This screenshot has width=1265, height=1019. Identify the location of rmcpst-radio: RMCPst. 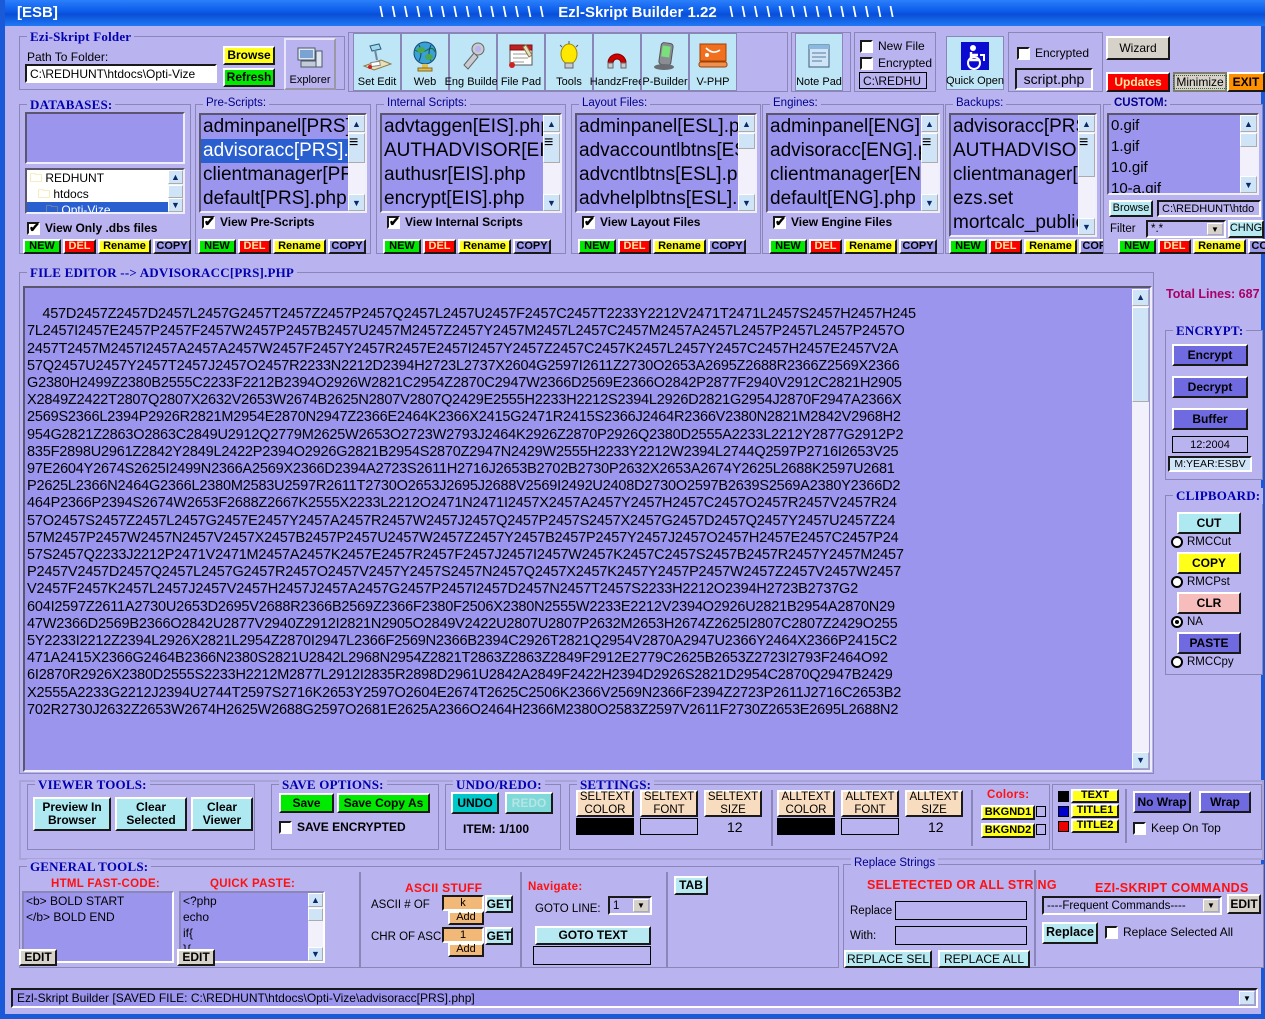
(1200, 582).